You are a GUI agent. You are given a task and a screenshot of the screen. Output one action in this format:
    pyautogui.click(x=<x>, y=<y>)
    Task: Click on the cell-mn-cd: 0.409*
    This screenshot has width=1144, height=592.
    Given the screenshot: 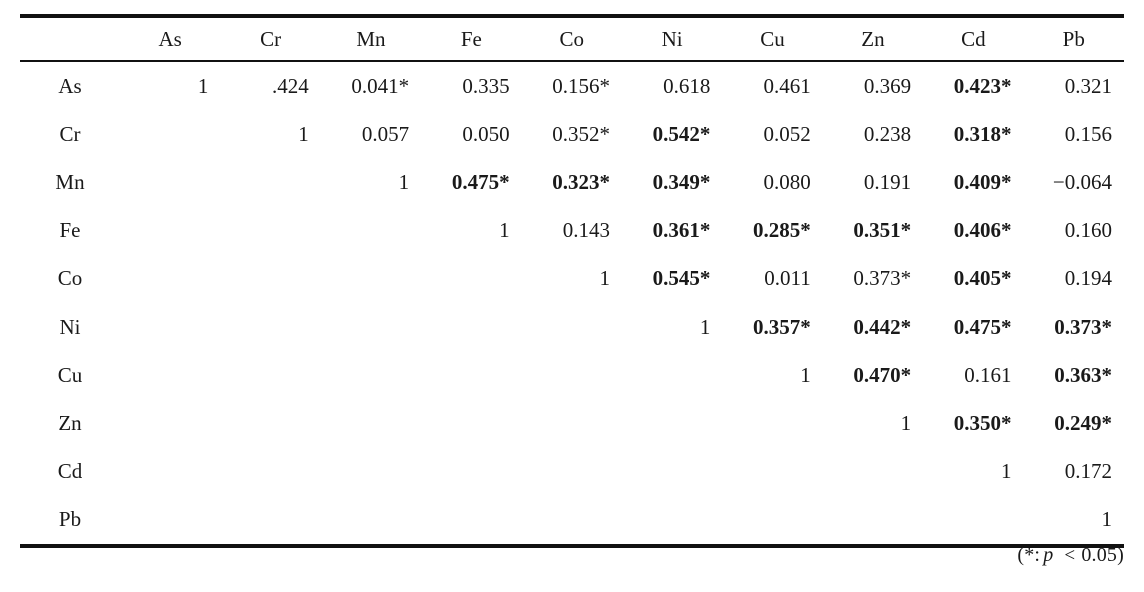 What is the action you would take?
    pyautogui.click(x=982, y=181)
    